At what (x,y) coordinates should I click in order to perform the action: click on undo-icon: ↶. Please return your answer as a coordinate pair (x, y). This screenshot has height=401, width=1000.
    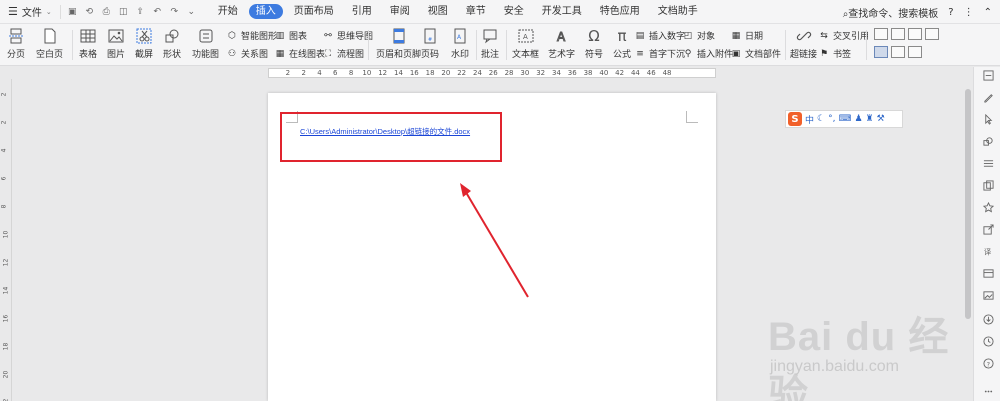
    Looking at the image, I should click on (157, 11).